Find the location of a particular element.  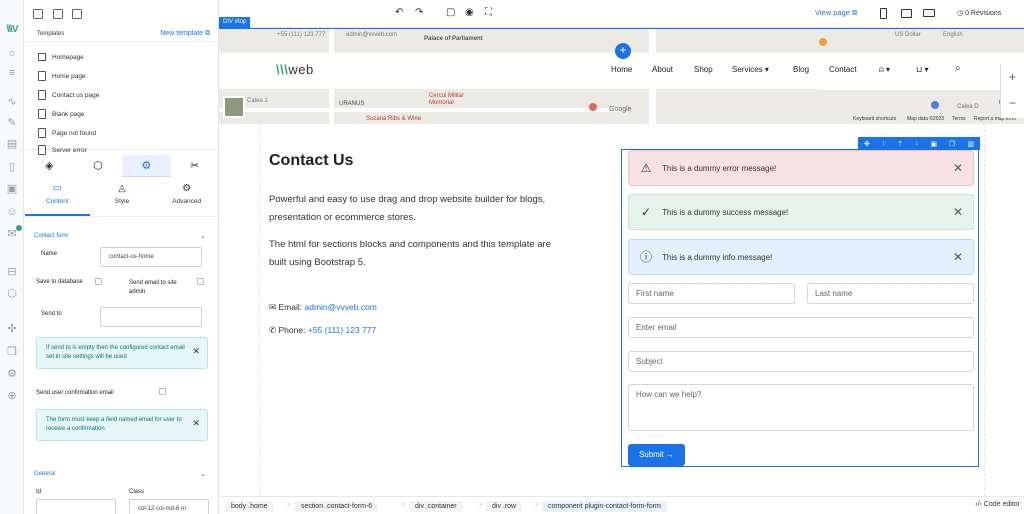

select-icon: ▢ is located at coordinates (450, 12).